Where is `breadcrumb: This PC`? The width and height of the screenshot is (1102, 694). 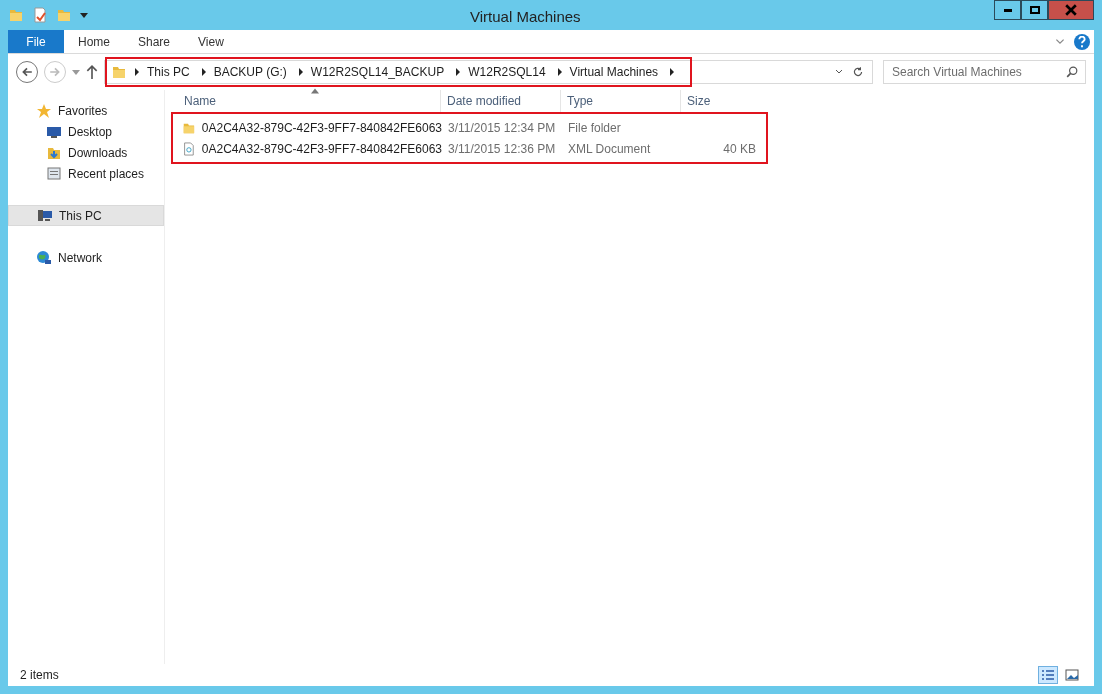 breadcrumb: This PC is located at coordinates (168, 72).